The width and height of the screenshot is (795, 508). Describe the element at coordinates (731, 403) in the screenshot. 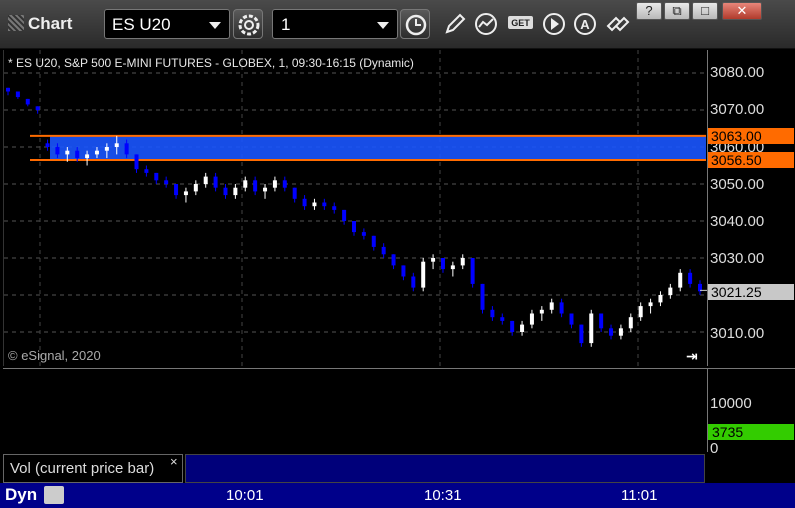

I see `volume-tick: 10000` at that location.